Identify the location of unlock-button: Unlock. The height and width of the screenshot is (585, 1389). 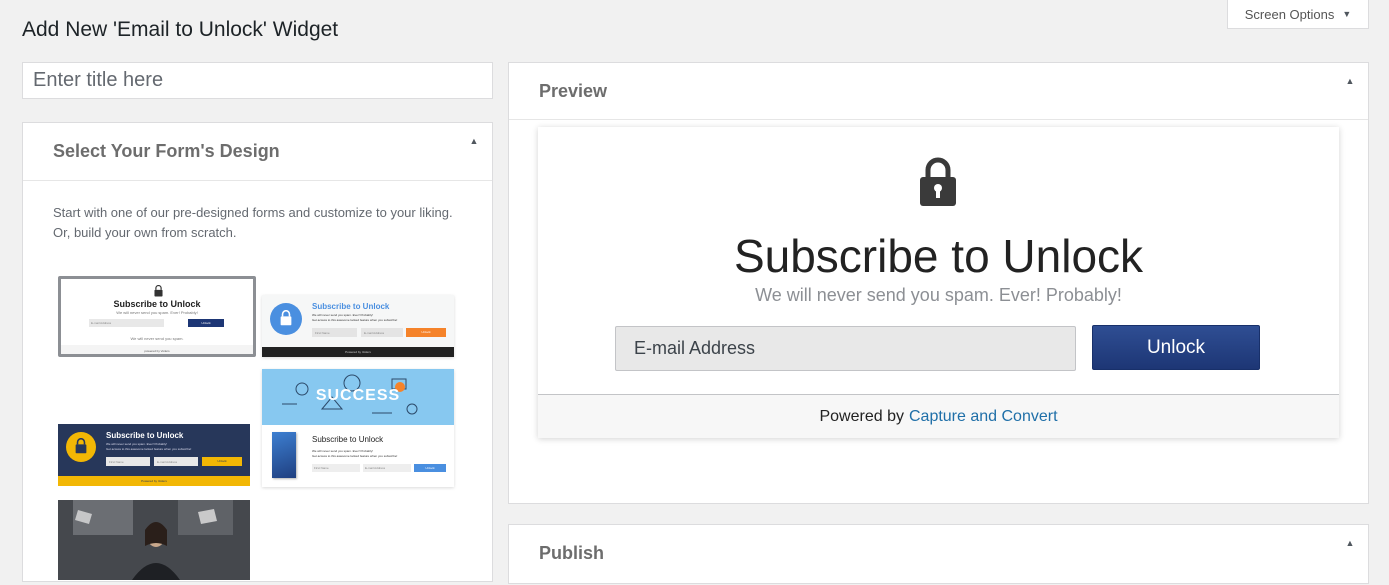
(1176, 347).